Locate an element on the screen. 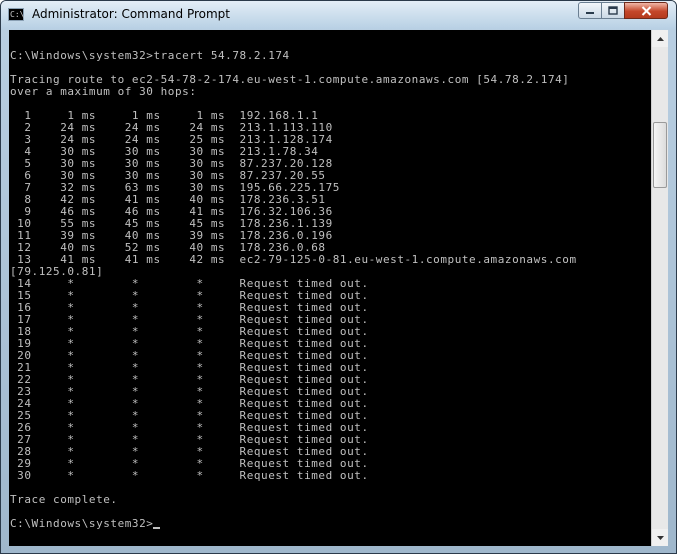 The image size is (677, 554). arrow-down-icon is located at coordinates (660, 537).